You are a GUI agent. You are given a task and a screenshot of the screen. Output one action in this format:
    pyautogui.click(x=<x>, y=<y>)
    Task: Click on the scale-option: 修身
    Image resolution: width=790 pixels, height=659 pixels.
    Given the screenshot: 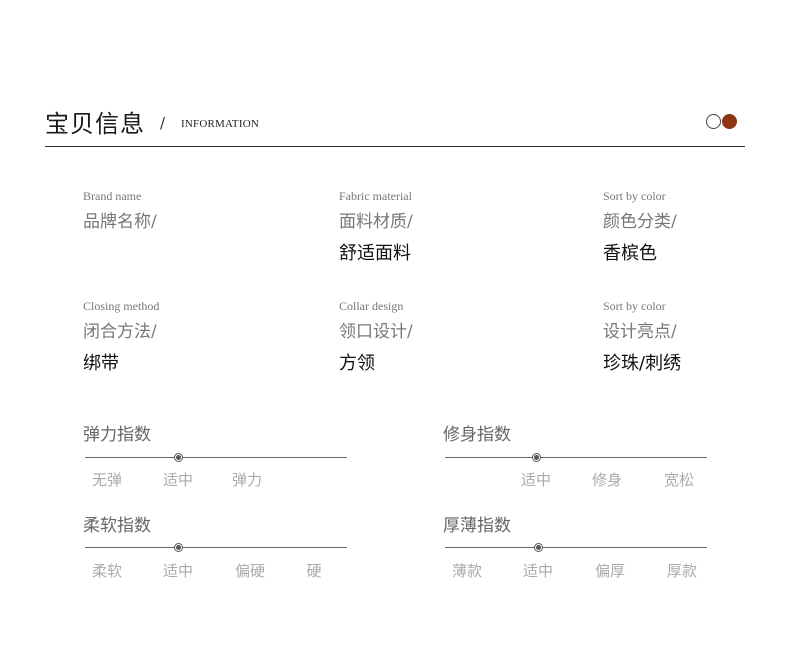 What is the action you would take?
    pyautogui.click(x=607, y=480)
    